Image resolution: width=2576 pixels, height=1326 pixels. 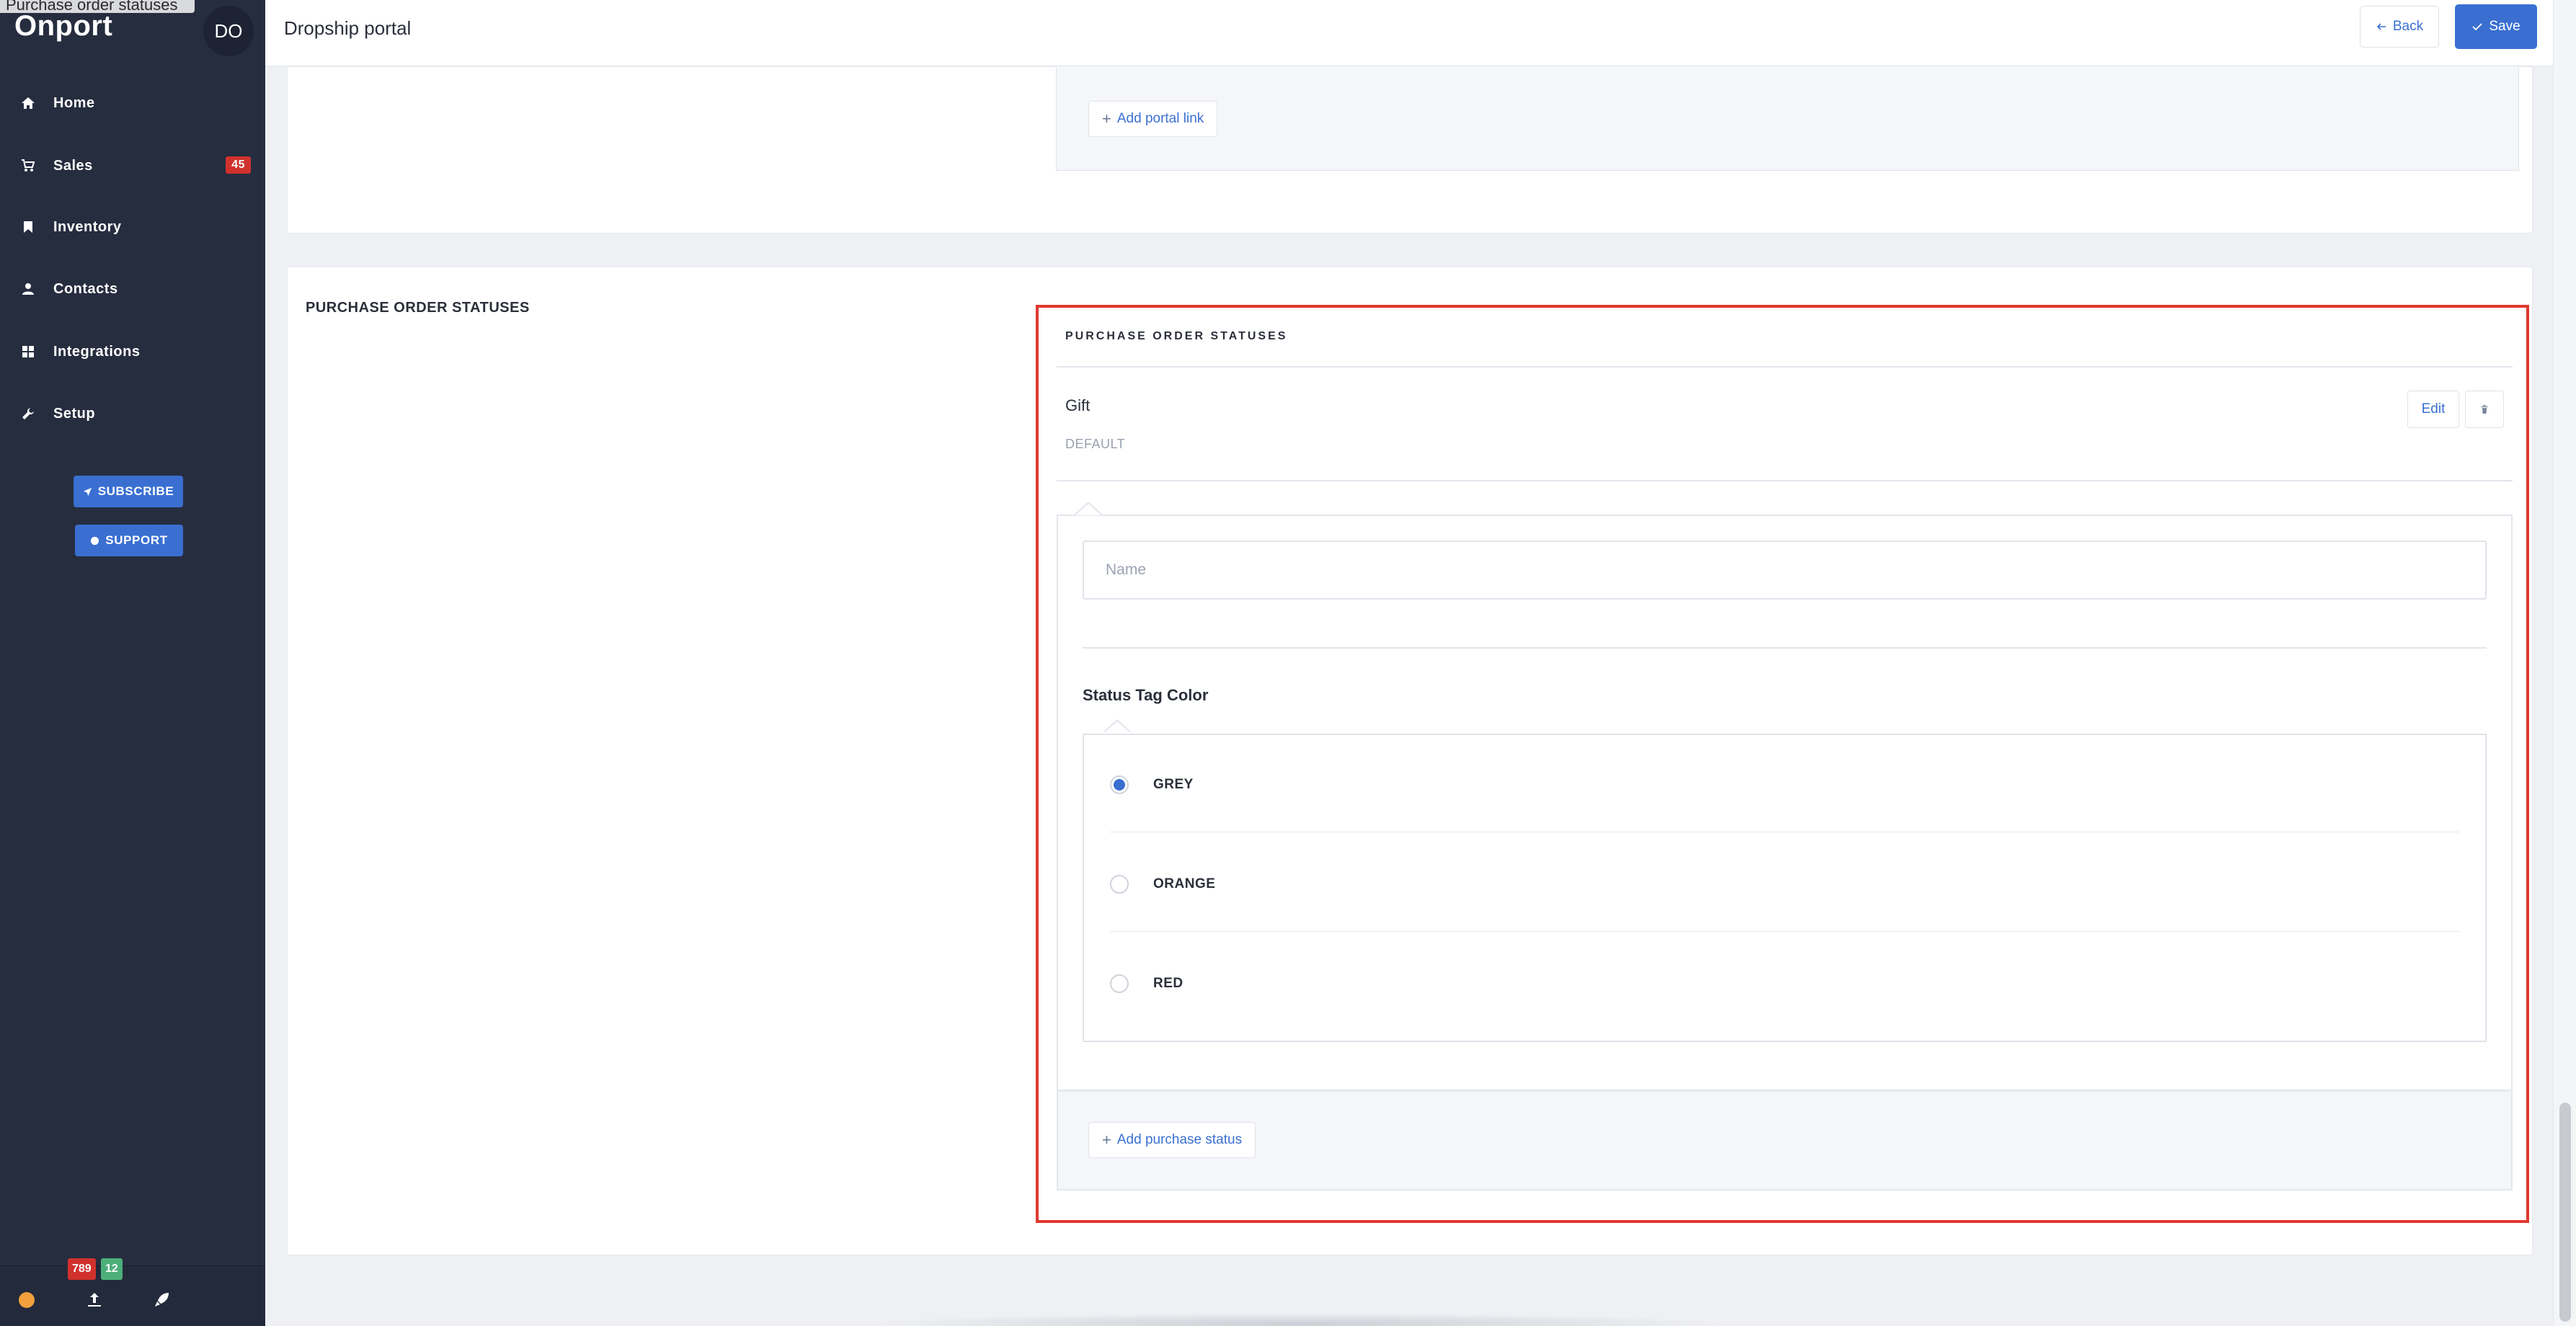 What do you see at coordinates (1106, 119) in the screenshot?
I see `plus-icon: +` at bounding box center [1106, 119].